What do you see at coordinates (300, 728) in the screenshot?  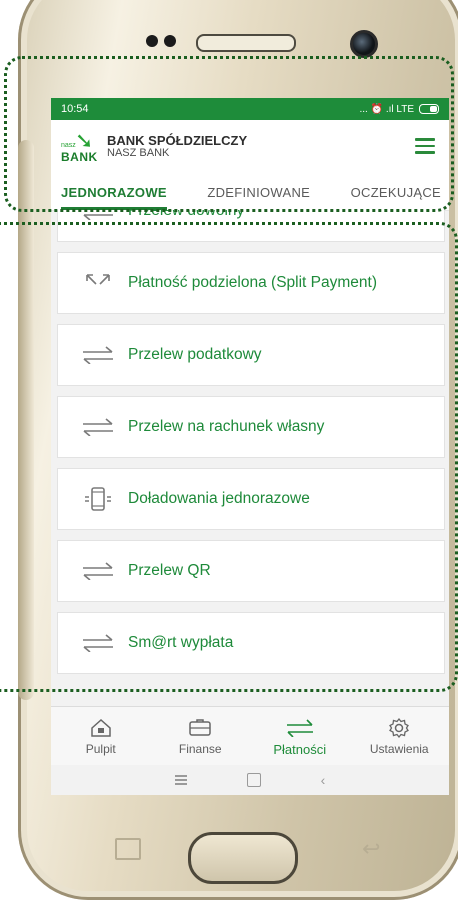 I see `transfer-arrows-icon` at bounding box center [300, 728].